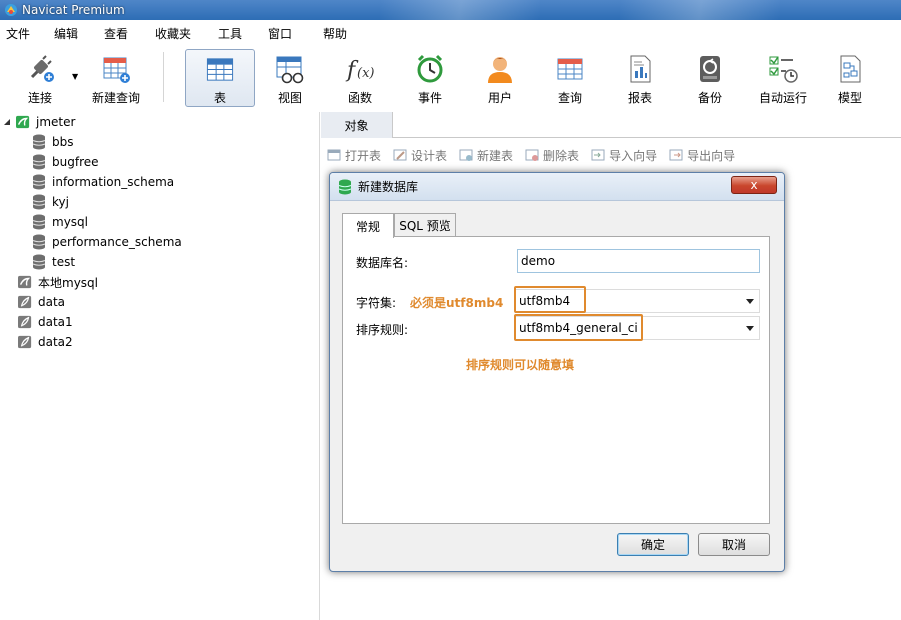  What do you see at coordinates (640, 78) in the screenshot?
I see `report-button: 报表` at bounding box center [640, 78].